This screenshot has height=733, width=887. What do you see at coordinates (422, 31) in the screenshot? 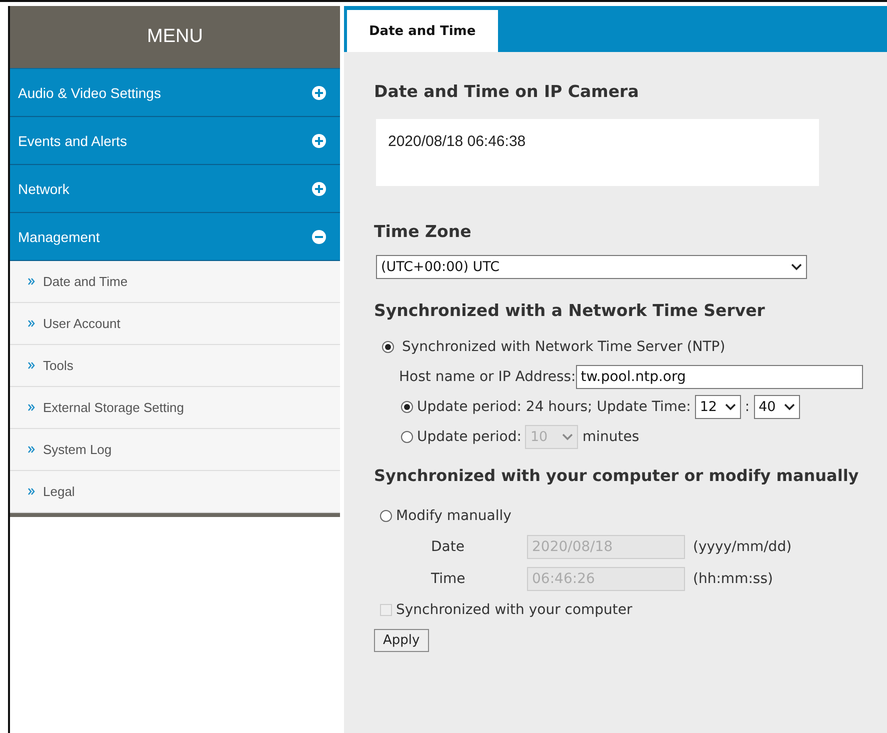
I see `tab: Date and Time` at bounding box center [422, 31].